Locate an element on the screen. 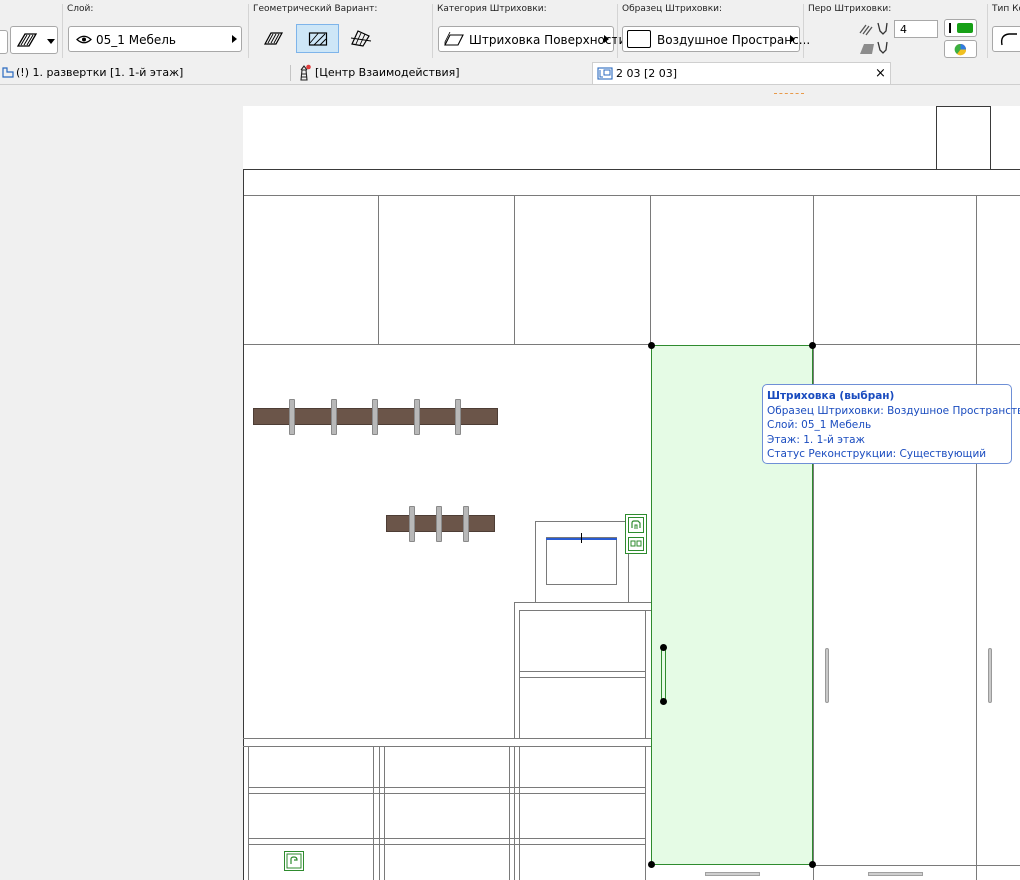  contour-type-icon is located at coordinates (1008, 39).